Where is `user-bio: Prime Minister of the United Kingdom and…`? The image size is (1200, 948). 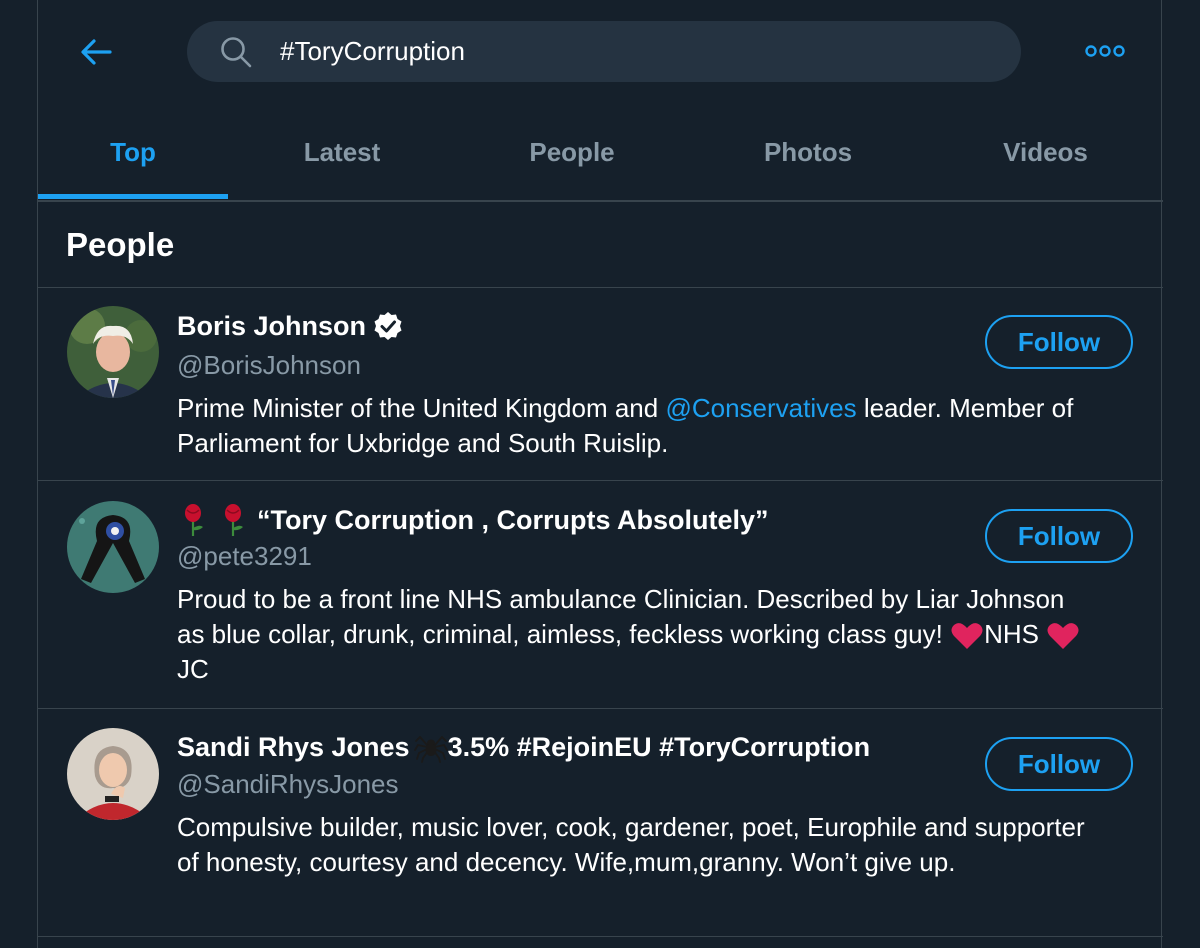 user-bio: Prime Minister of the United Kingdom and… is located at coordinates (637, 426).